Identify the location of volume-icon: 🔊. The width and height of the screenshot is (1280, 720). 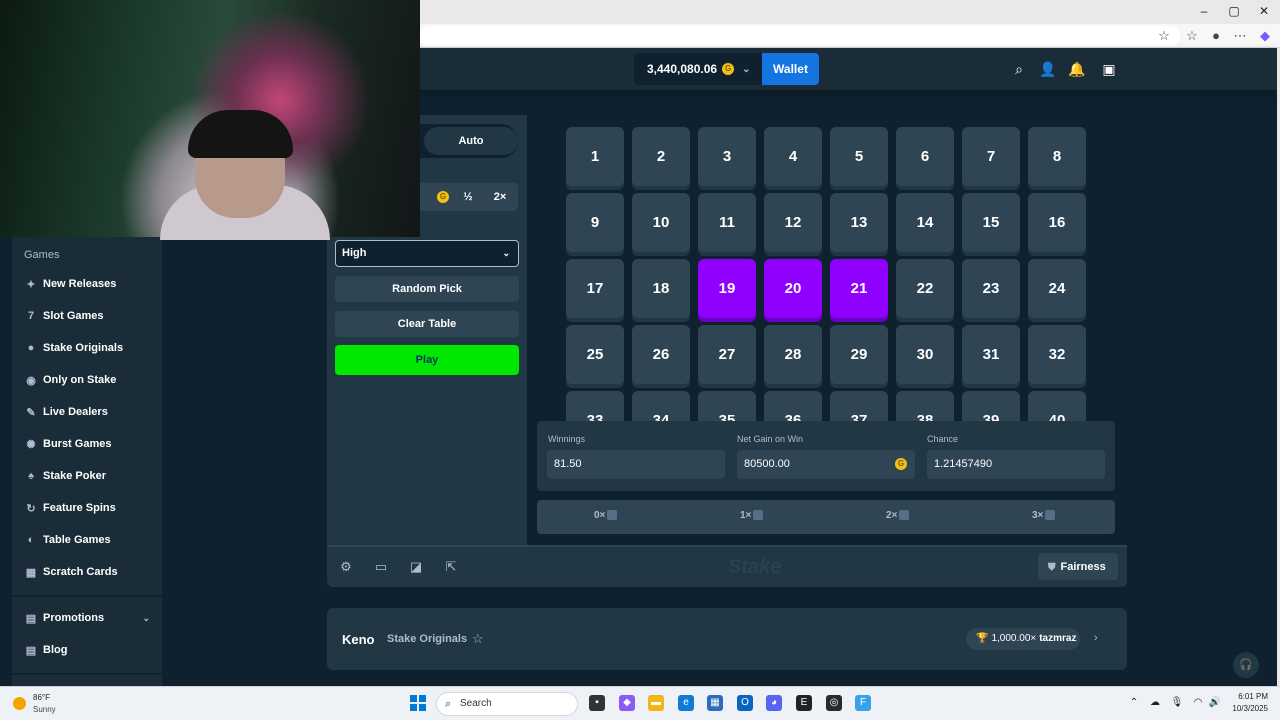
(1215, 702).